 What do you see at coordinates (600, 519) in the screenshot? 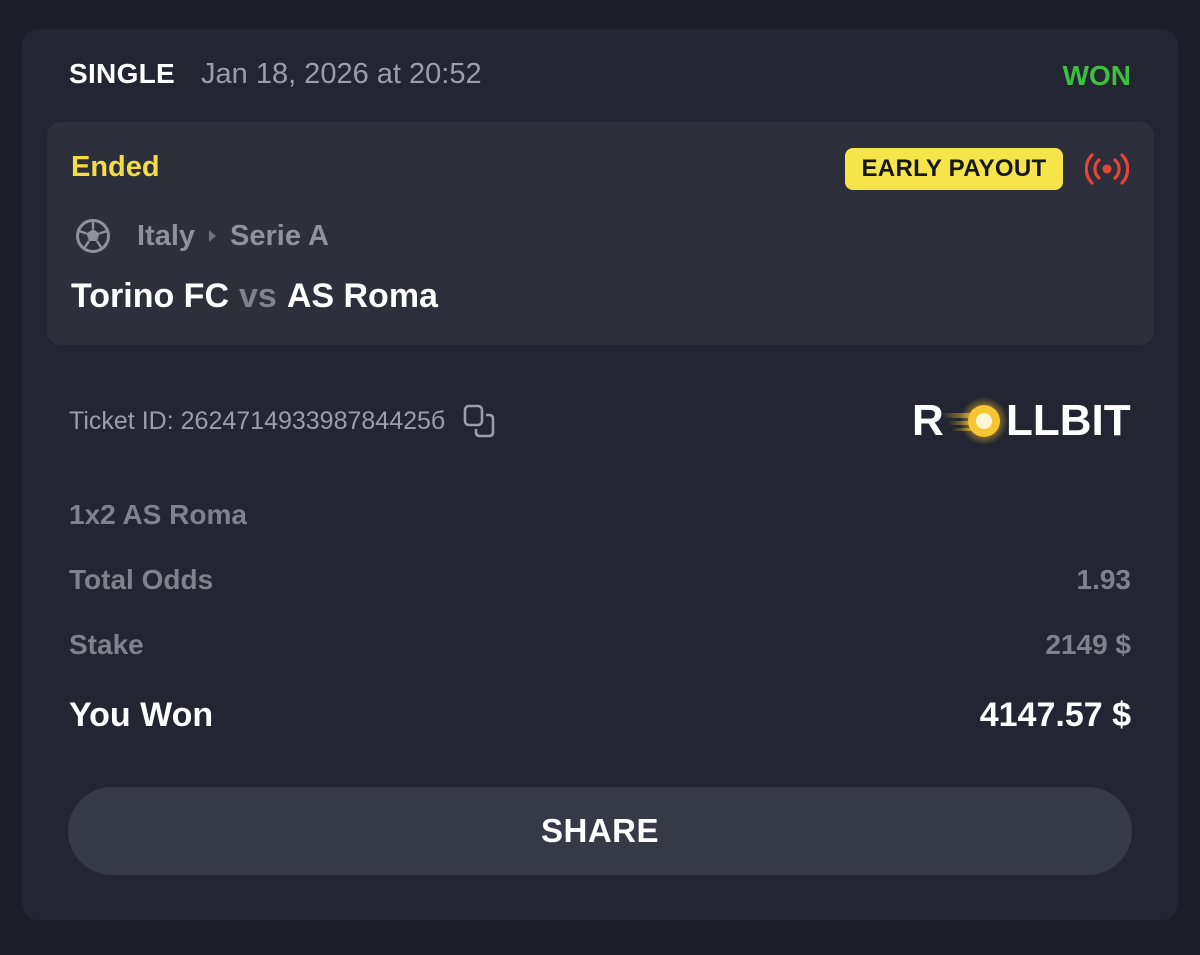
I see `market-row: 1x2 AS Roma` at bounding box center [600, 519].